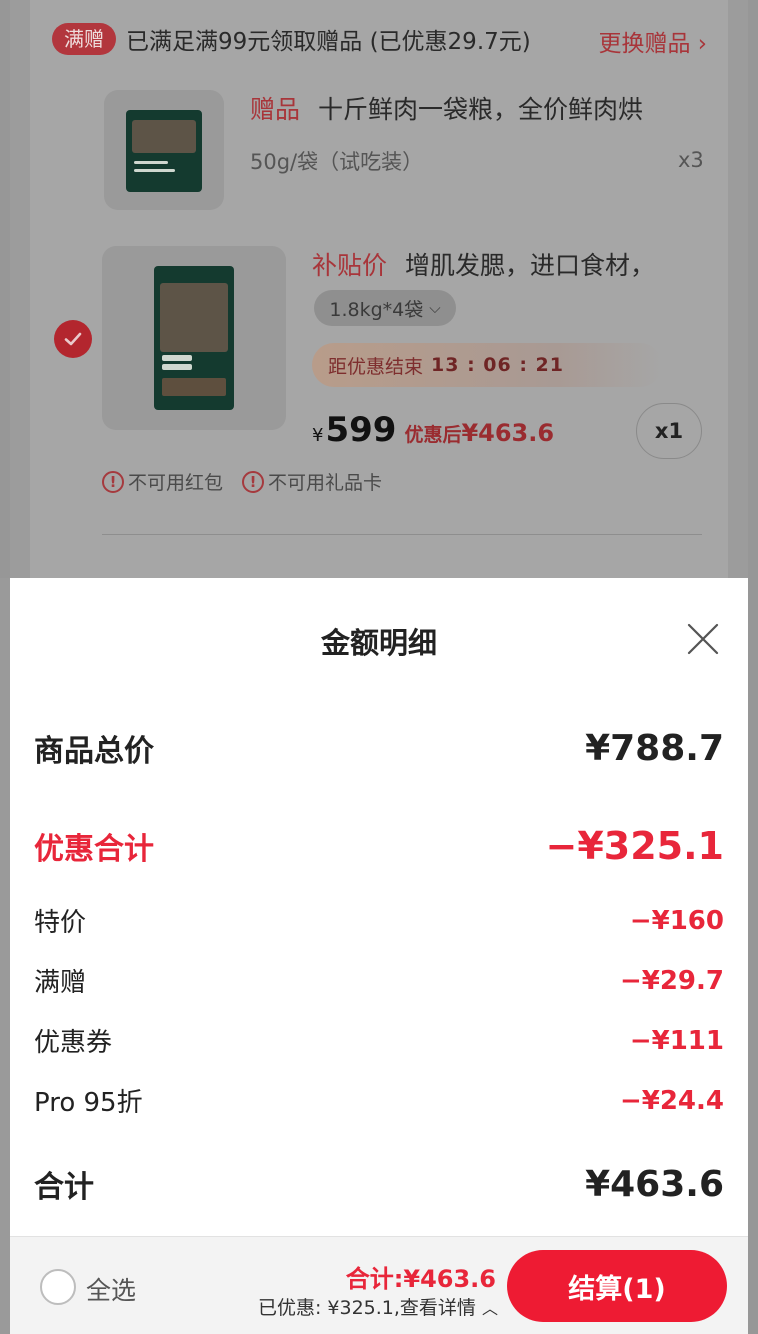 The height and width of the screenshot is (1334, 758). I want to click on gift-pack-image, so click(164, 151).